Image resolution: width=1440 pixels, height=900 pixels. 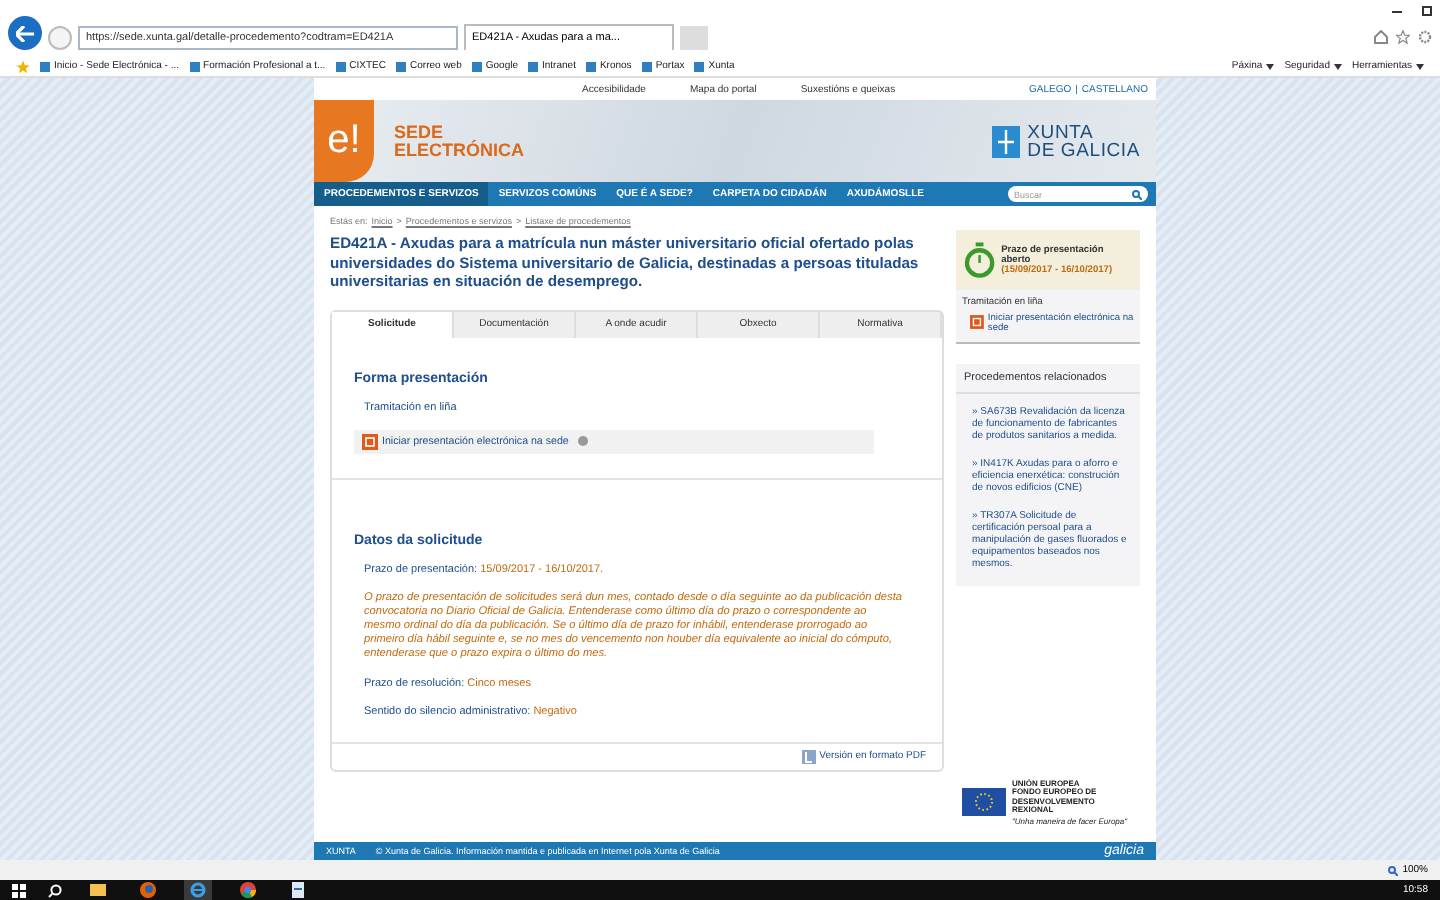 I want to click on emblem-icon, so click(x=1005, y=141).